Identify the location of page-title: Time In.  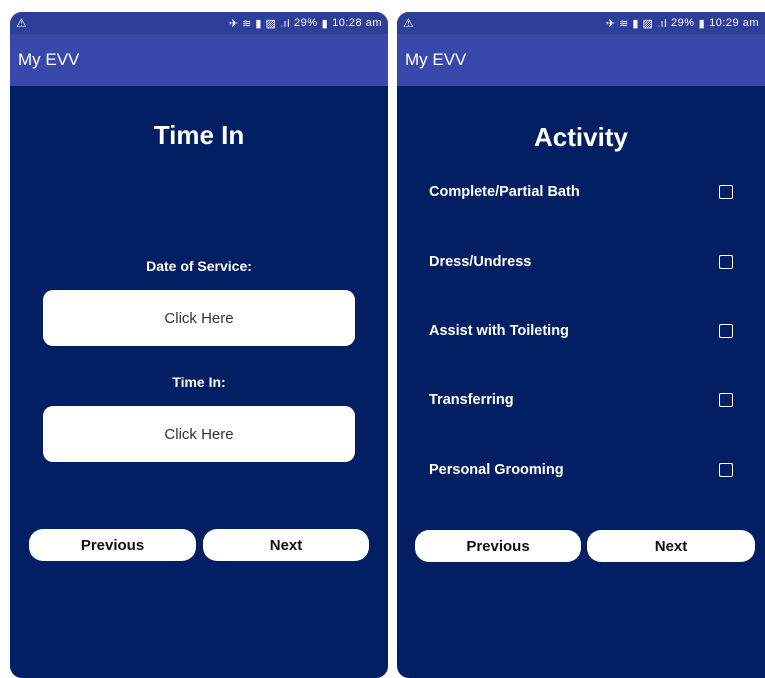
(199, 135).